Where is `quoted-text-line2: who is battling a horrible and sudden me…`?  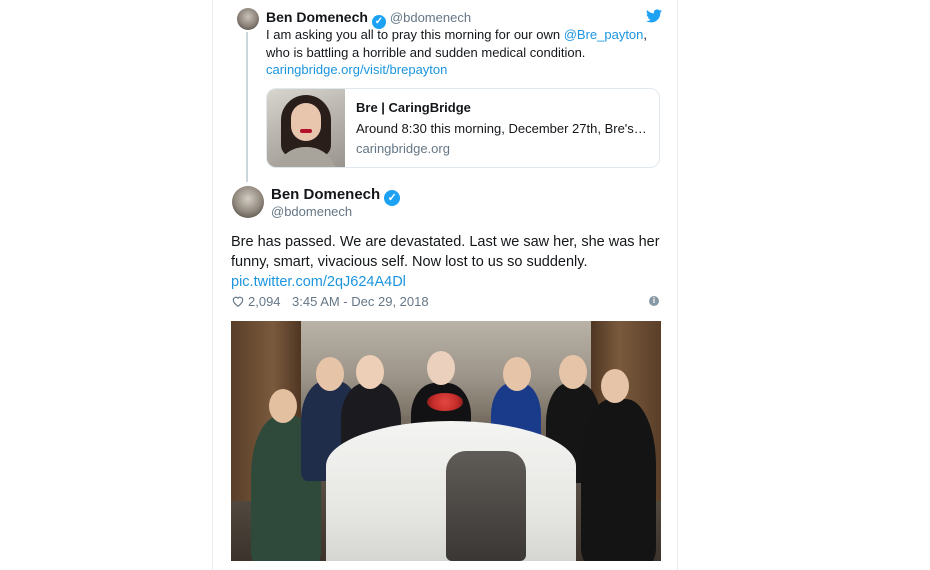 quoted-text-line2: who is battling a horrible and sudden me… is located at coordinates (426, 52).